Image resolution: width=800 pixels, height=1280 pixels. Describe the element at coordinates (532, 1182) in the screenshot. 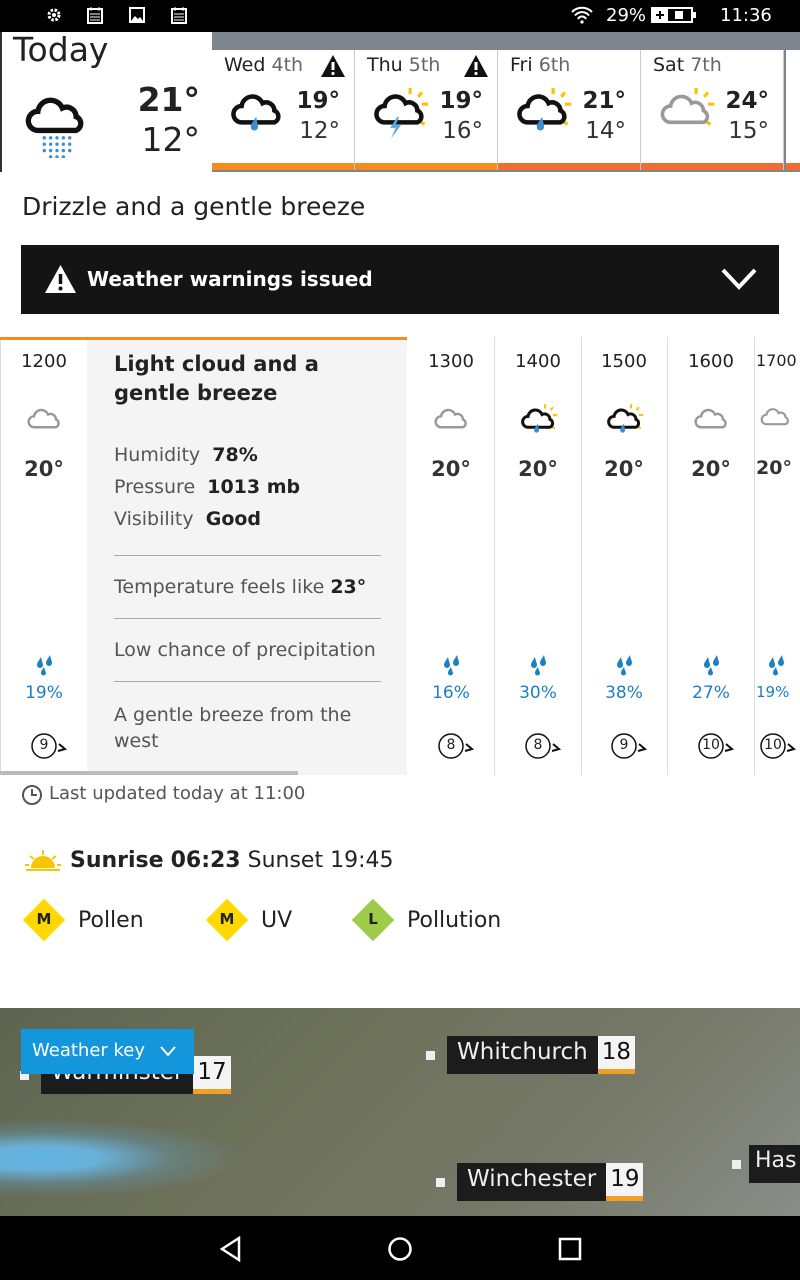

I see `town-name: Winchester` at that location.